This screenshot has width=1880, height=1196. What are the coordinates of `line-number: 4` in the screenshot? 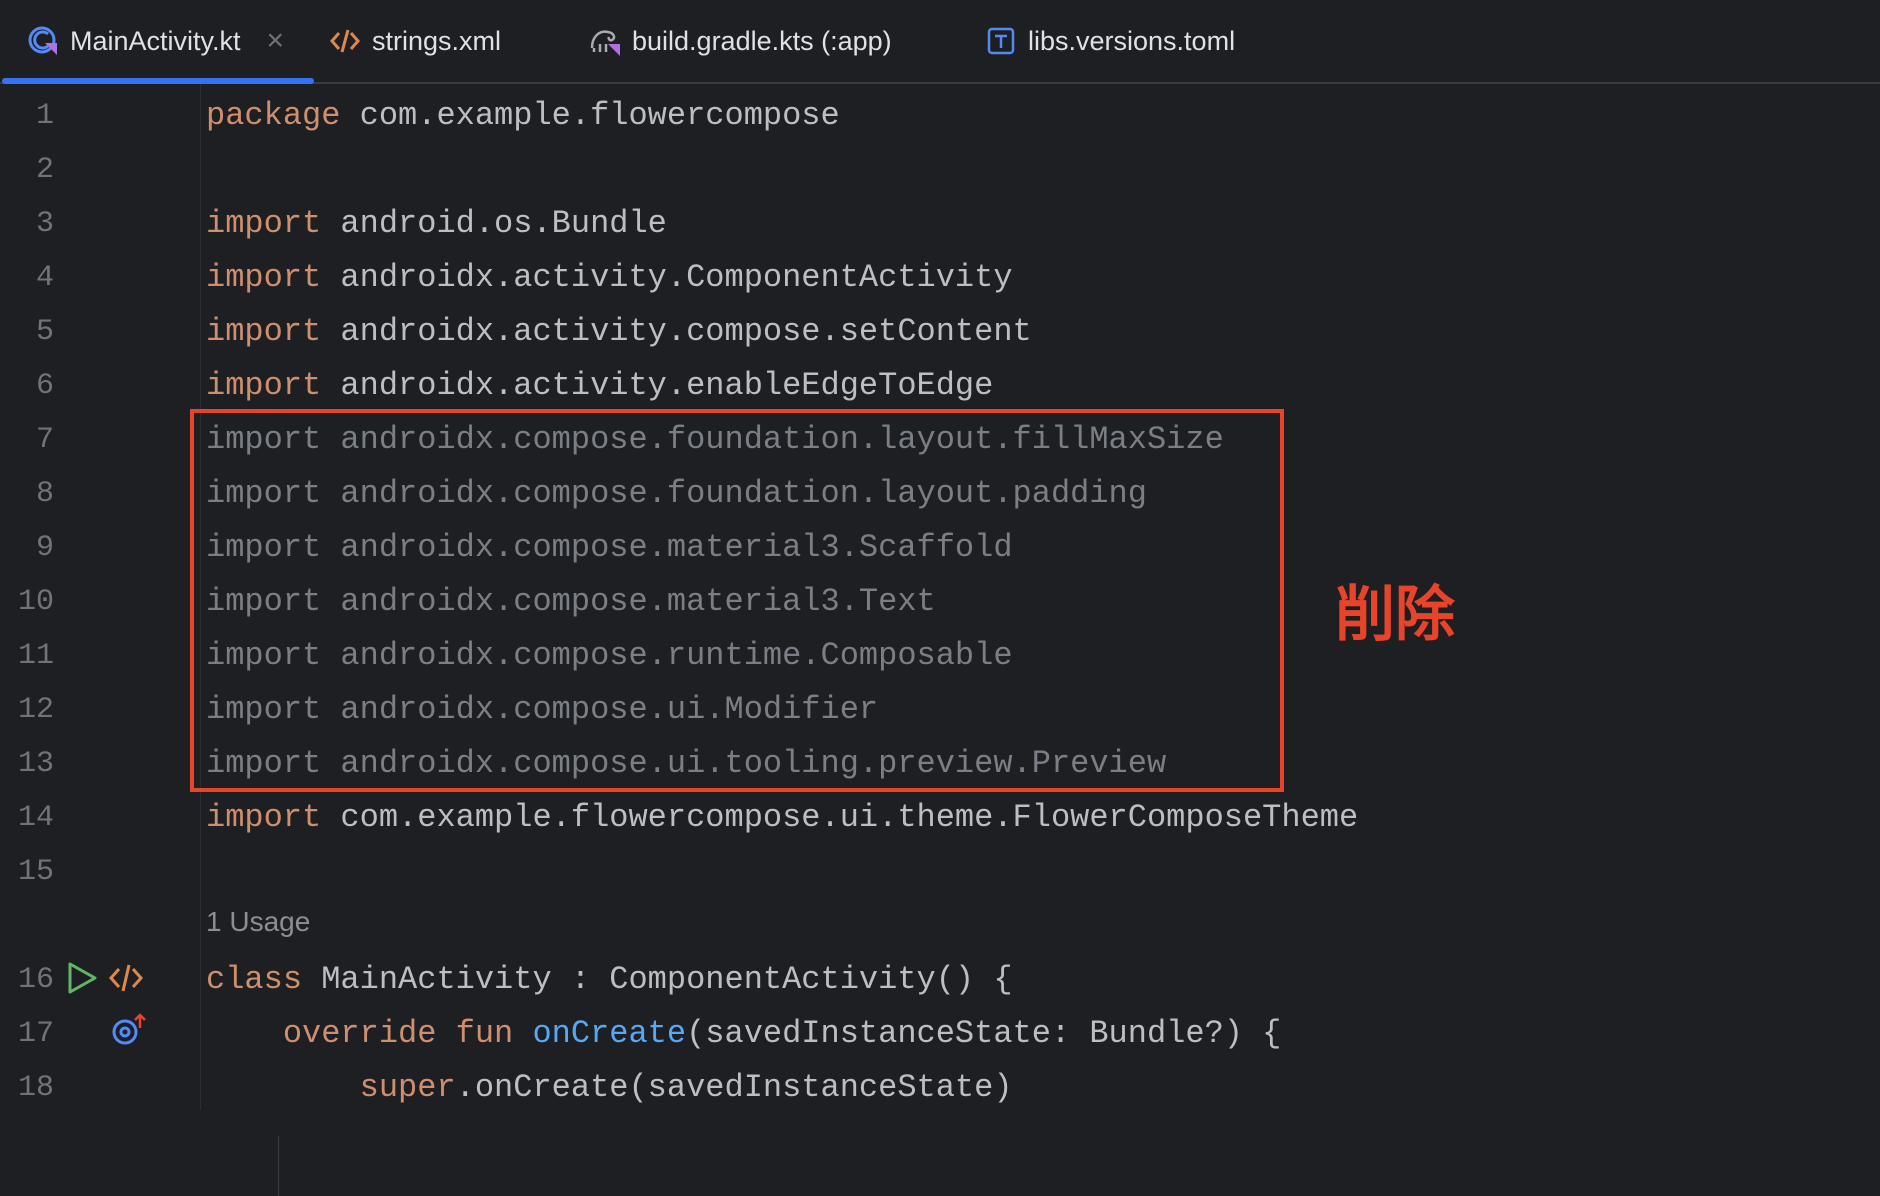 It's located at (44, 278).